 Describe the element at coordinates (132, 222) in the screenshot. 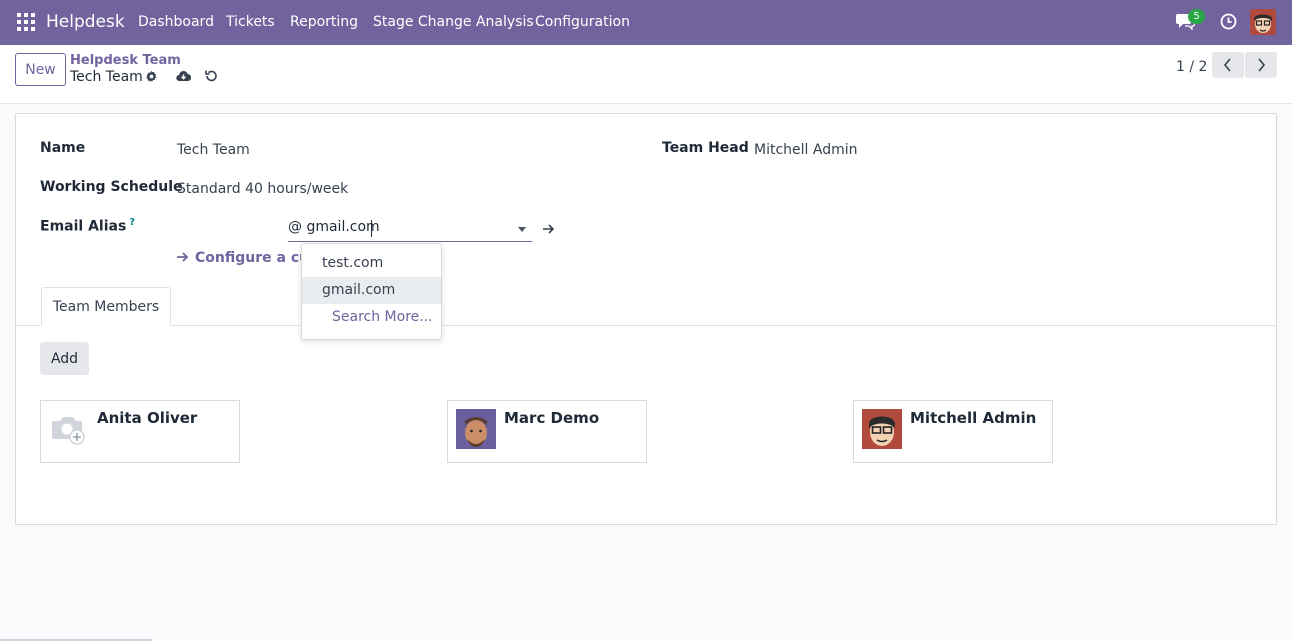

I see `help-tooltip-icon: ?` at that location.